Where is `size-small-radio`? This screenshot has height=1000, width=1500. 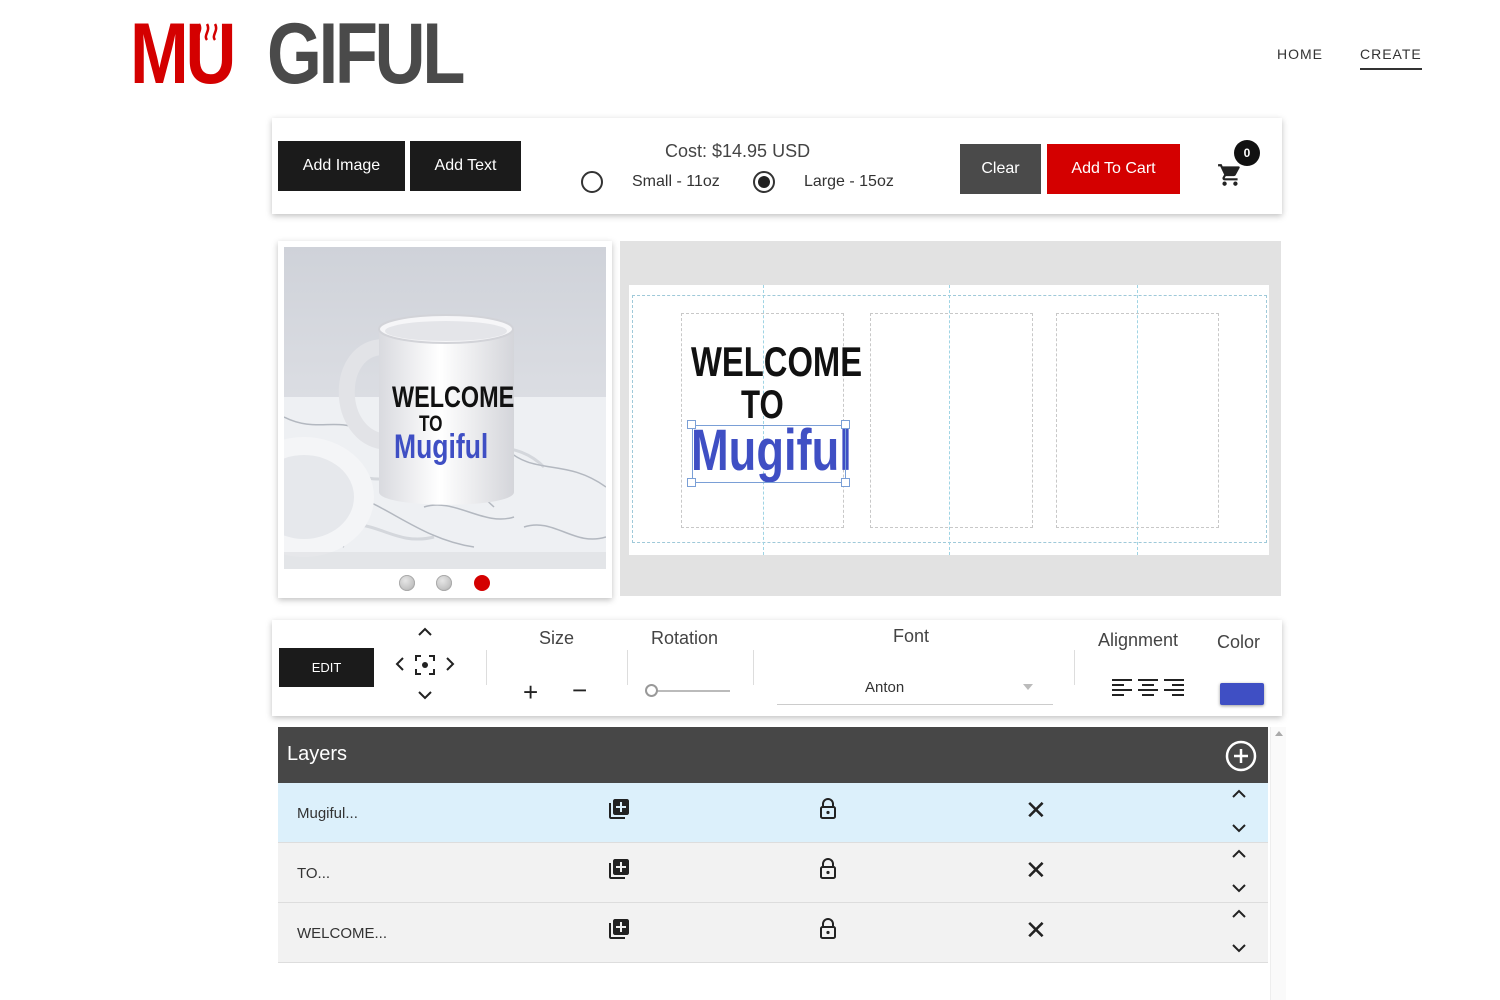
size-small-radio is located at coordinates (592, 182).